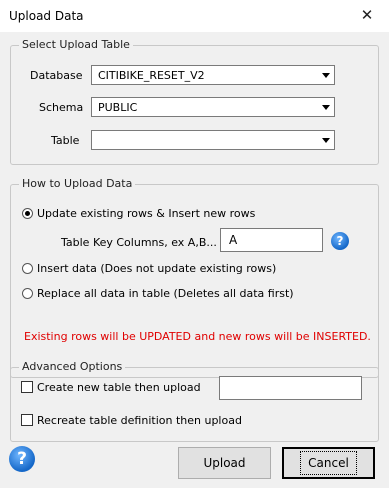  I want to click on upload-button: Upload, so click(224, 463).